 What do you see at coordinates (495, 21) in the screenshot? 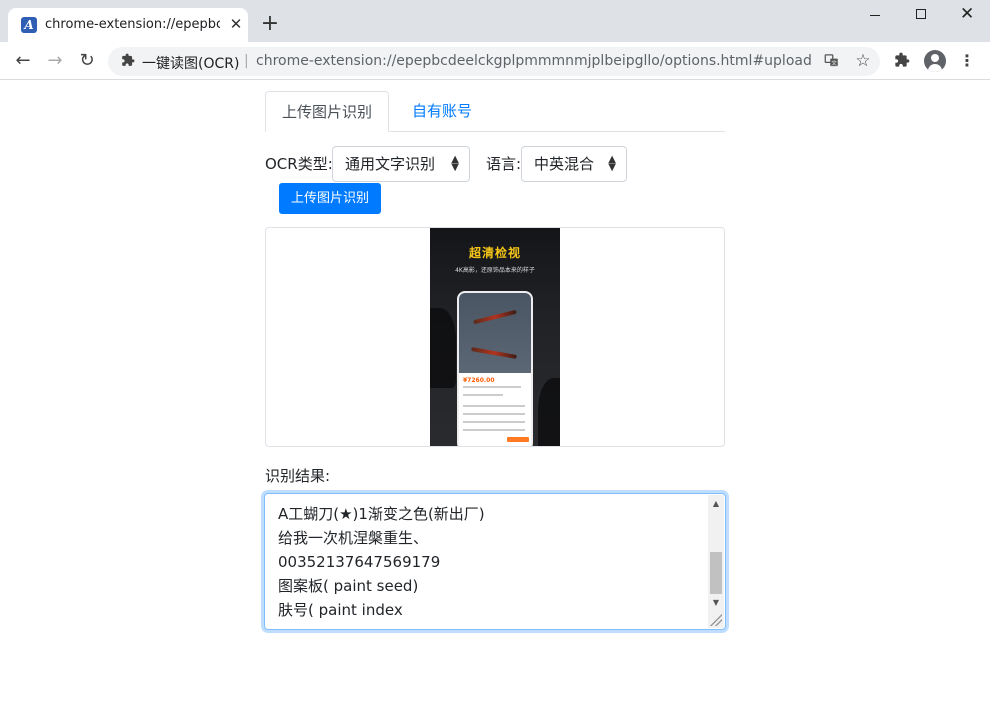
I see `title-bar: A chrome-extension://epepbcde ✕ + ✕` at bounding box center [495, 21].